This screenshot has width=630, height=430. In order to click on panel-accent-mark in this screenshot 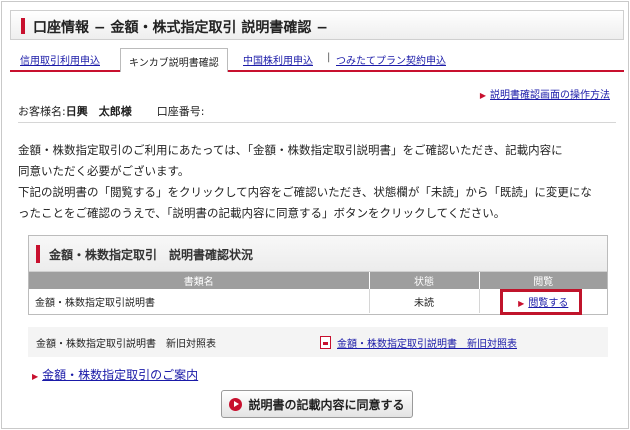, I will do `click(38, 254)`.